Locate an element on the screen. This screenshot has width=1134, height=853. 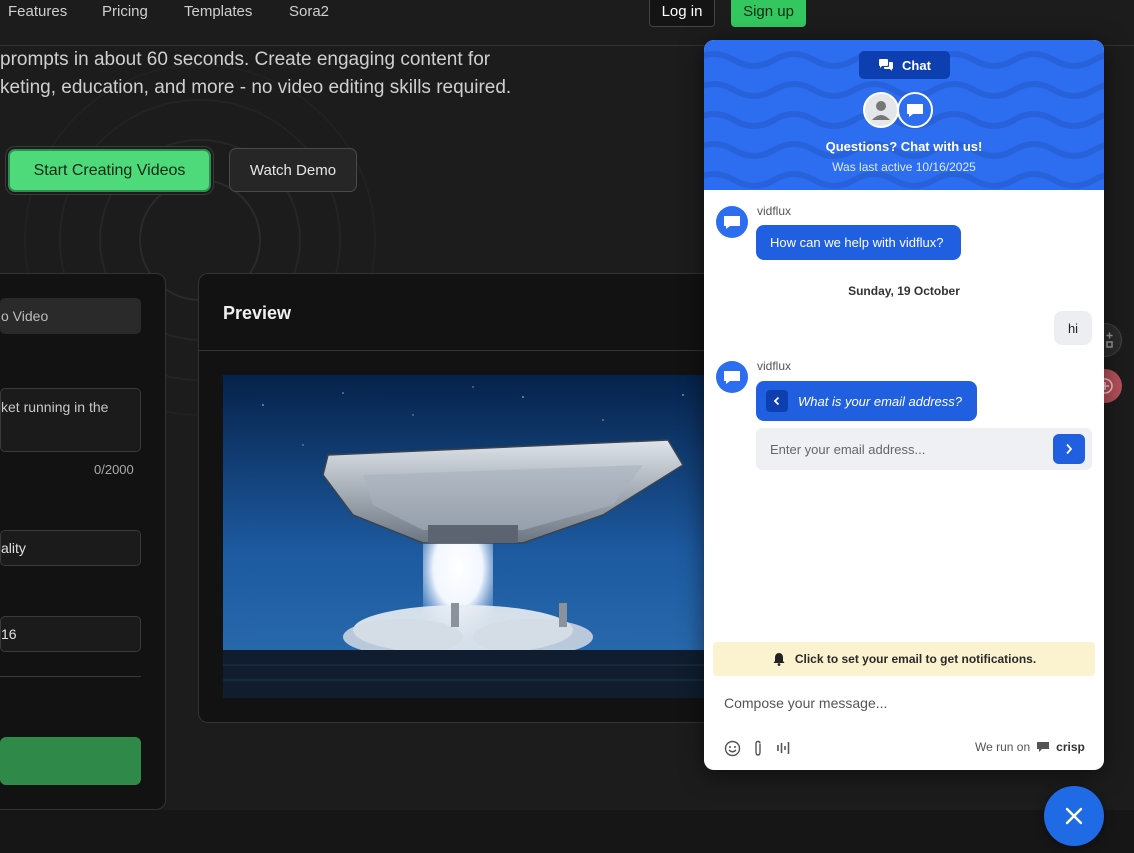
crisp-branding: We run on crisp is located at coordinates (1030, 747).